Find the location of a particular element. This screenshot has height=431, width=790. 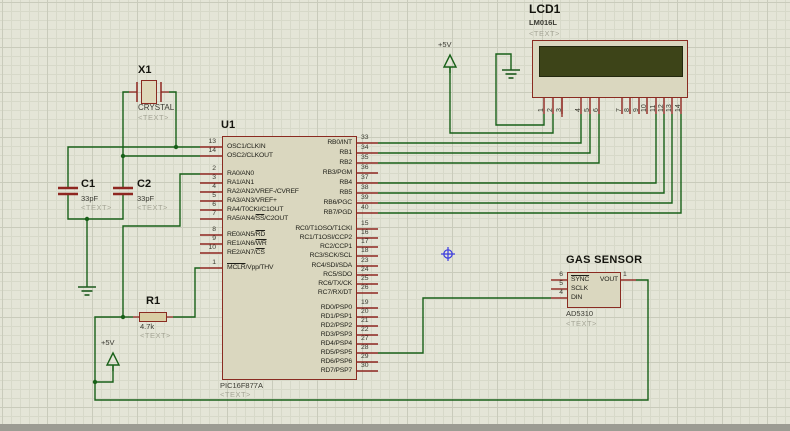

gas-sensor-part-name: AD5310 is located at coordinates (580, 313).